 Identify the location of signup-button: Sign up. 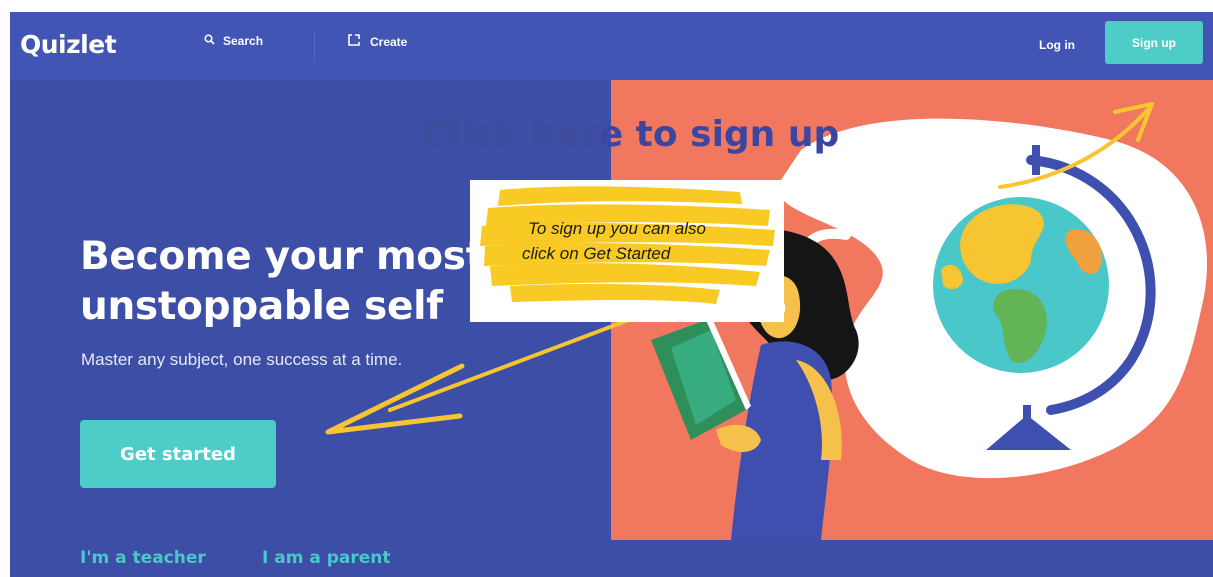
(1154, 42).